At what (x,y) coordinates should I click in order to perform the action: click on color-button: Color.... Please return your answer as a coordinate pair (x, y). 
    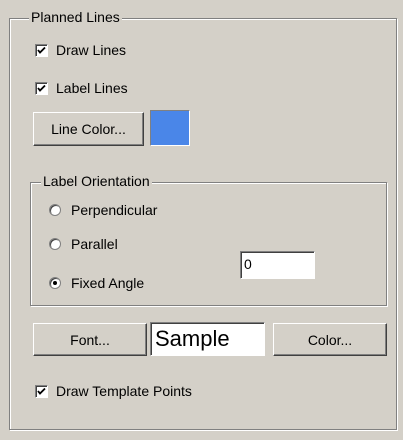
    Looking at the image, I should click on (330, 339).